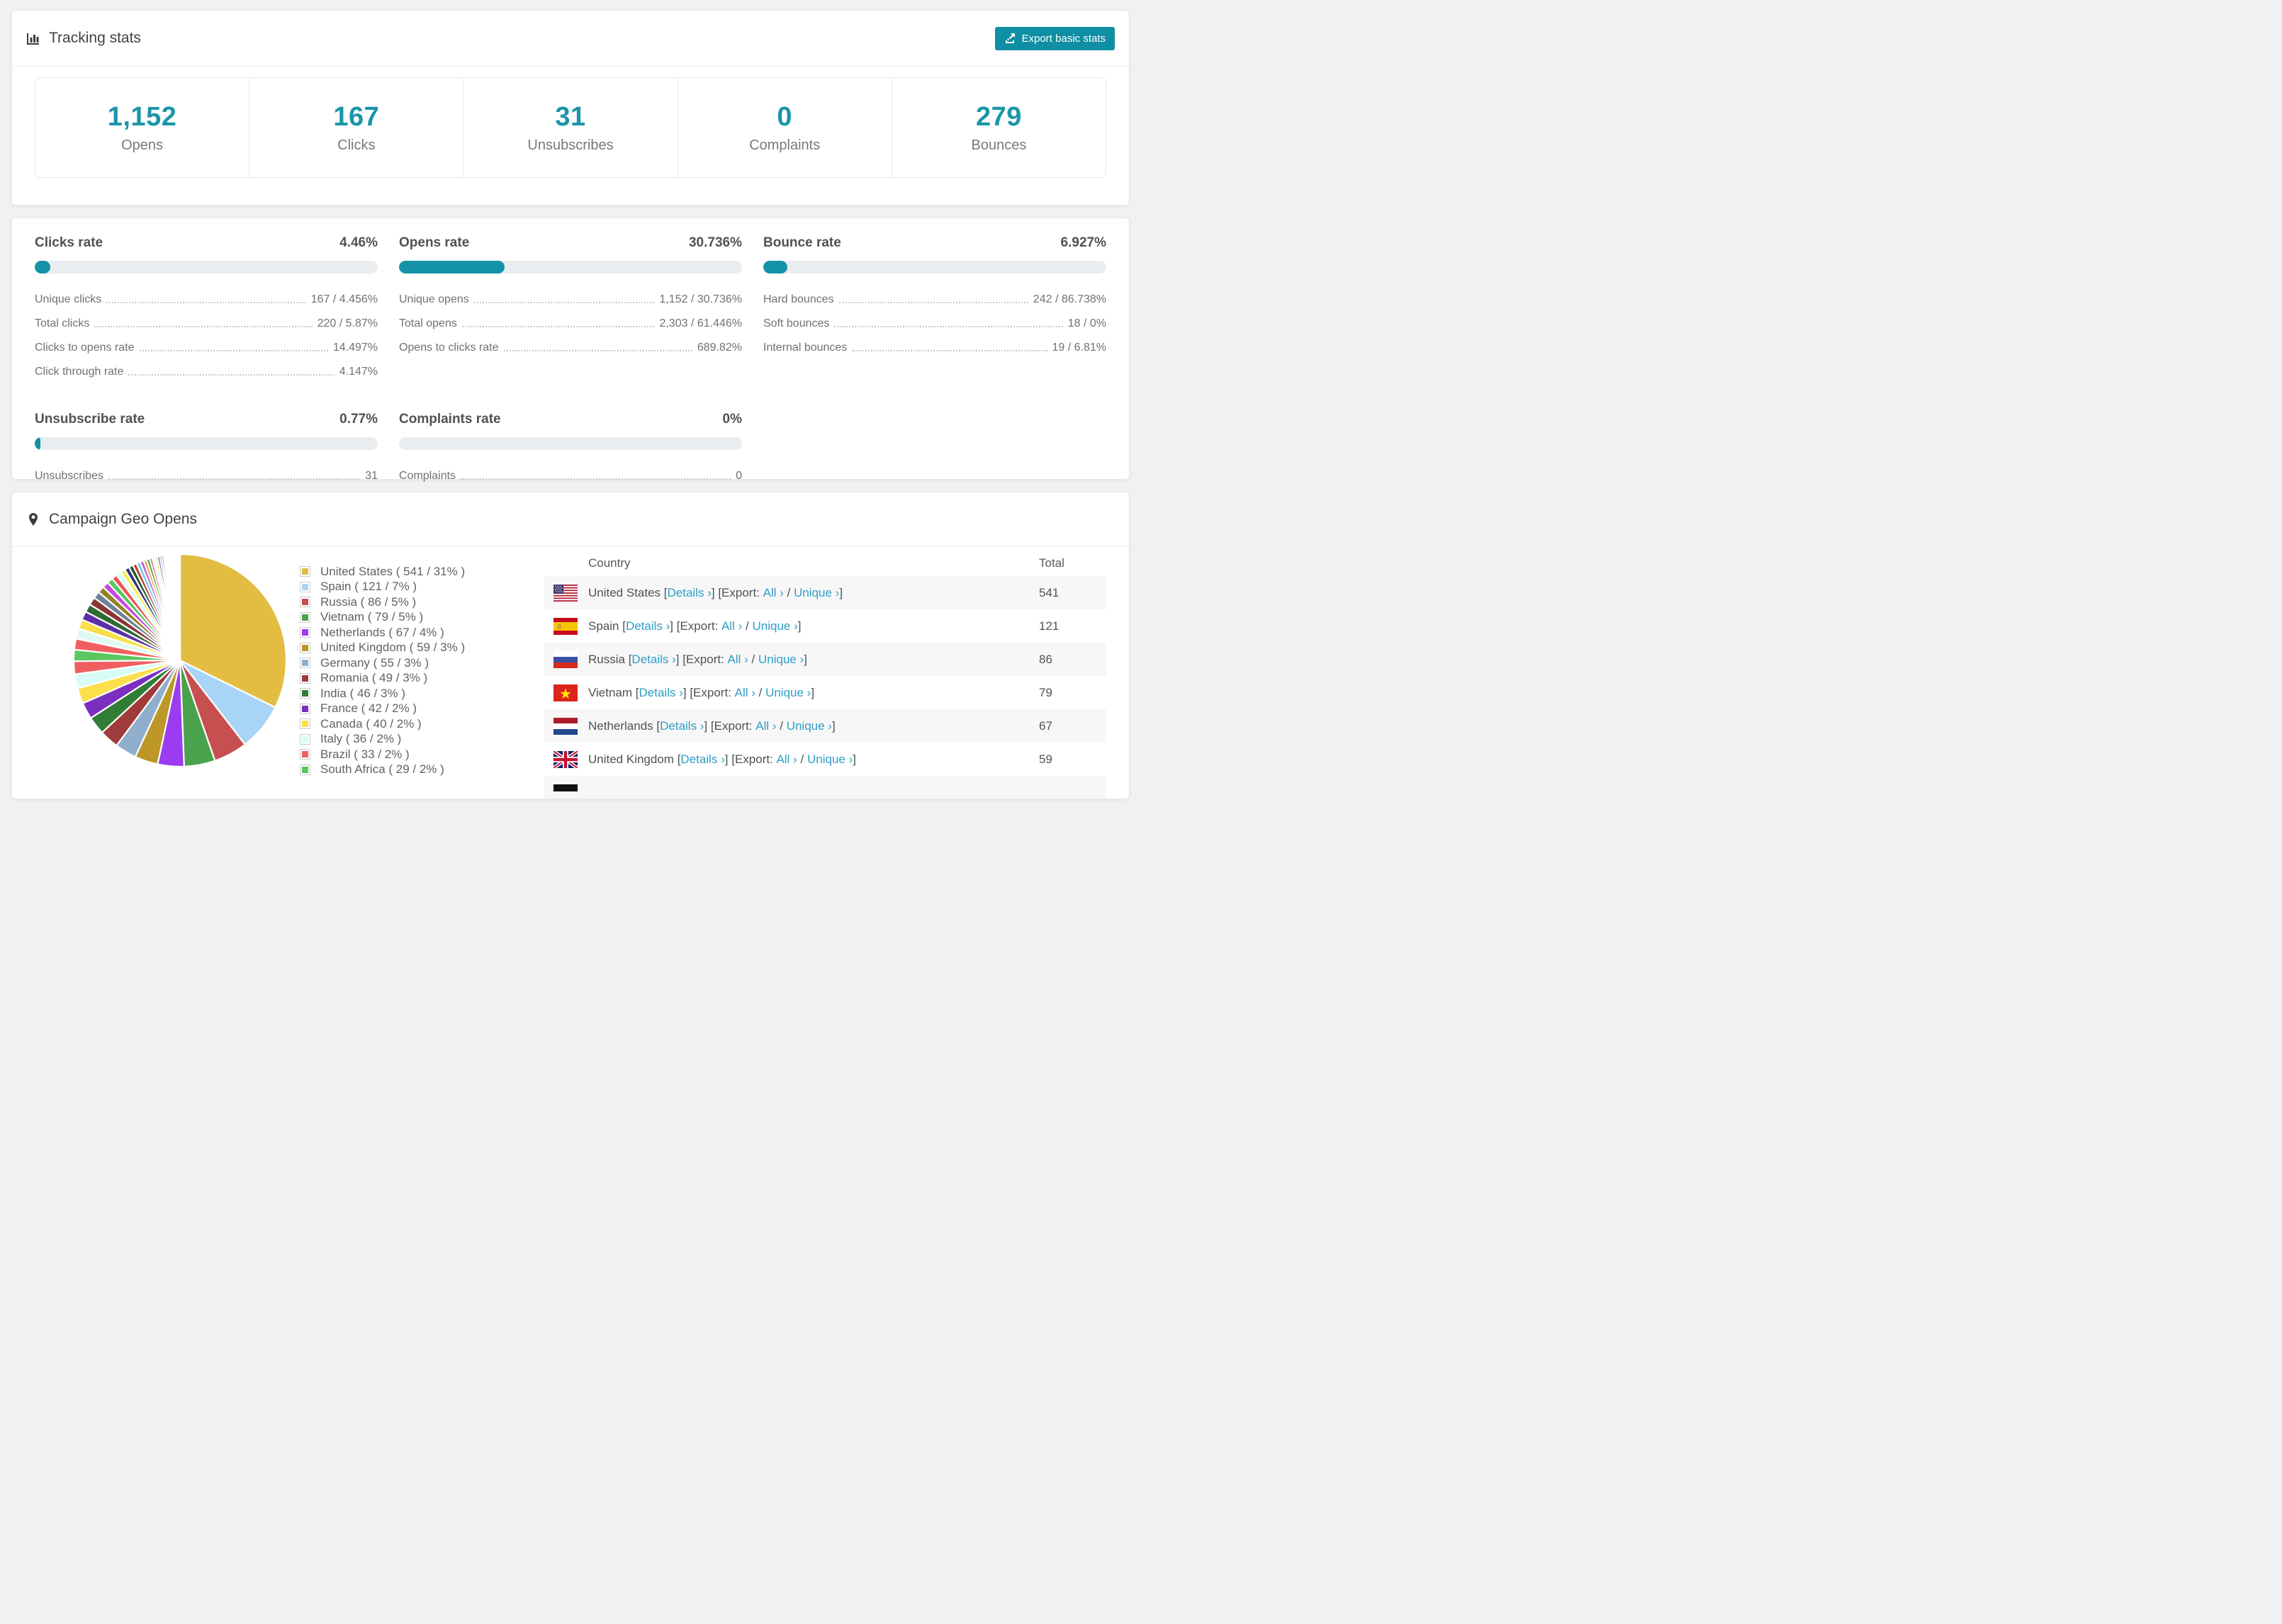 The image size is (2282, 1624). What do you see at coordinates (785, 117) in the screenshot?
I see `stat-complaints-value: 0` at bounding box center [785, 117].